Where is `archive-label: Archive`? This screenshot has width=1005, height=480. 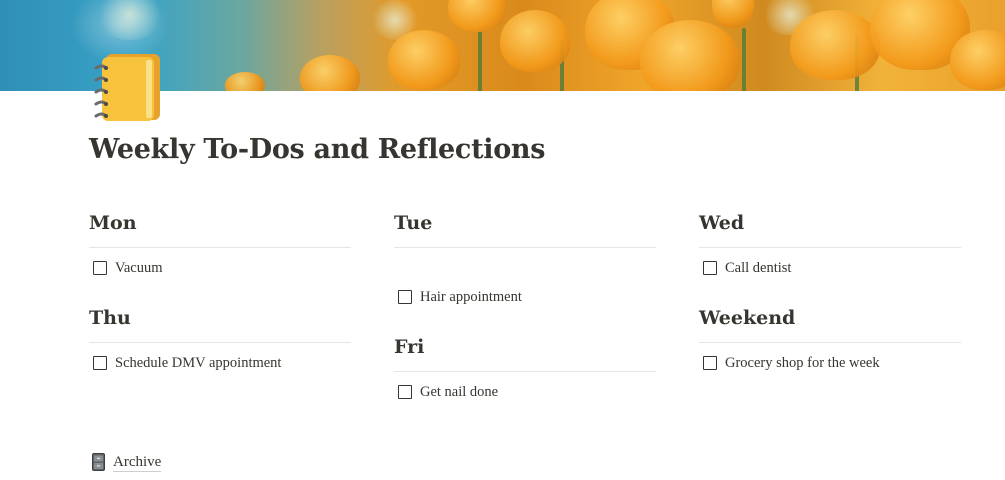
archive-label: Archive is located at coordinates (137, 462).